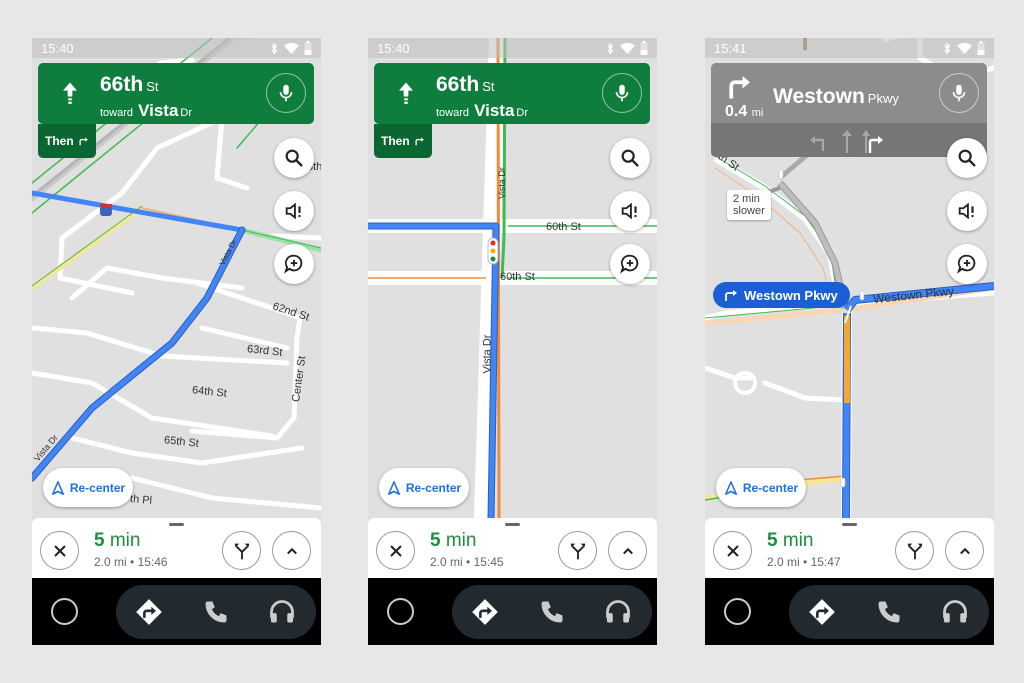  I want to click on trip-summary-card: 5 min 2.0 mi • 15:45, so click(512, 548).